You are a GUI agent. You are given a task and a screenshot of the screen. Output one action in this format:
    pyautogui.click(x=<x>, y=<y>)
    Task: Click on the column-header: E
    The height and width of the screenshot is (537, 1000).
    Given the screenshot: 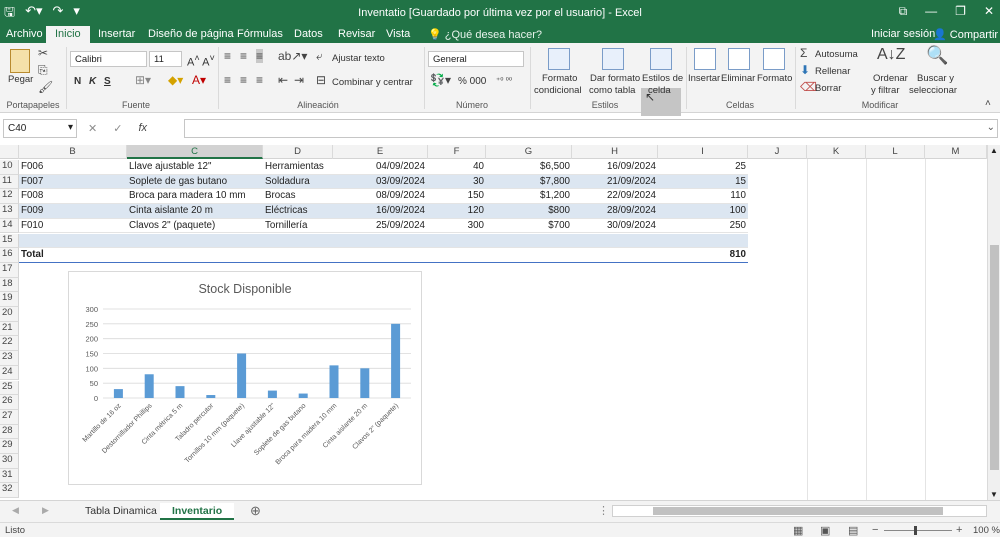 What is the action you would take?
    pyautogui.click(x=380, y=152)
    